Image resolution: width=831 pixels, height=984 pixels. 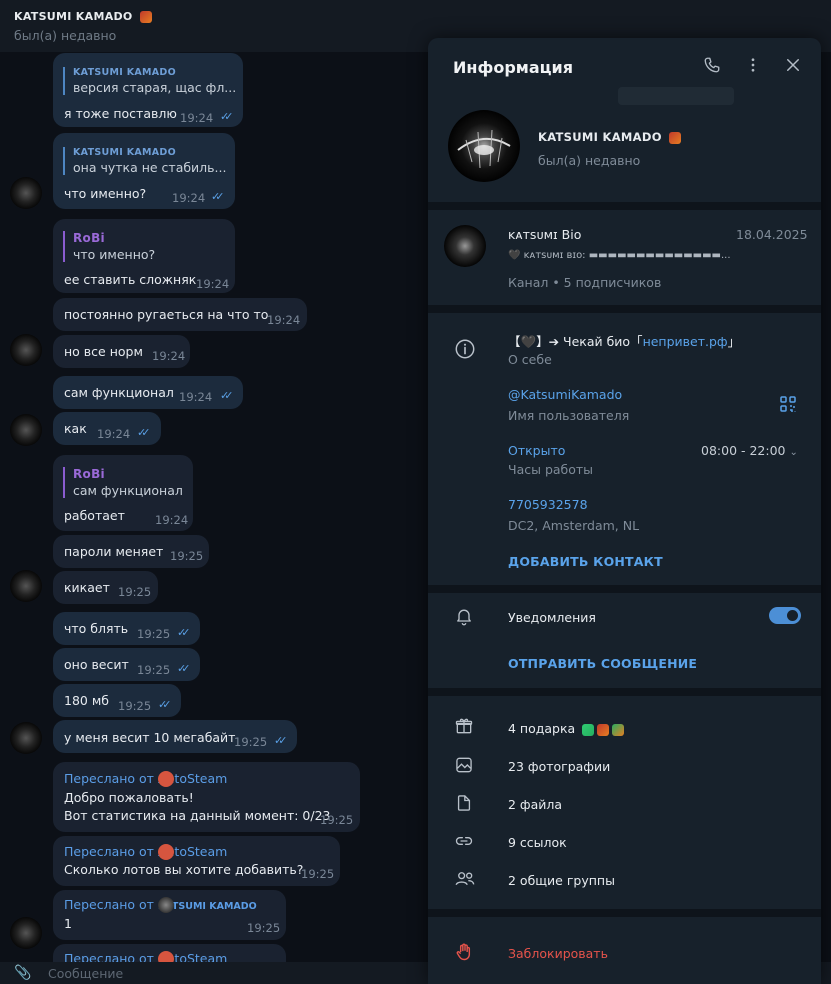 I want to click on send-message-button: ОТПРАВИТЬ СООБЩЕНИЕ, so click(x=602, y=663).